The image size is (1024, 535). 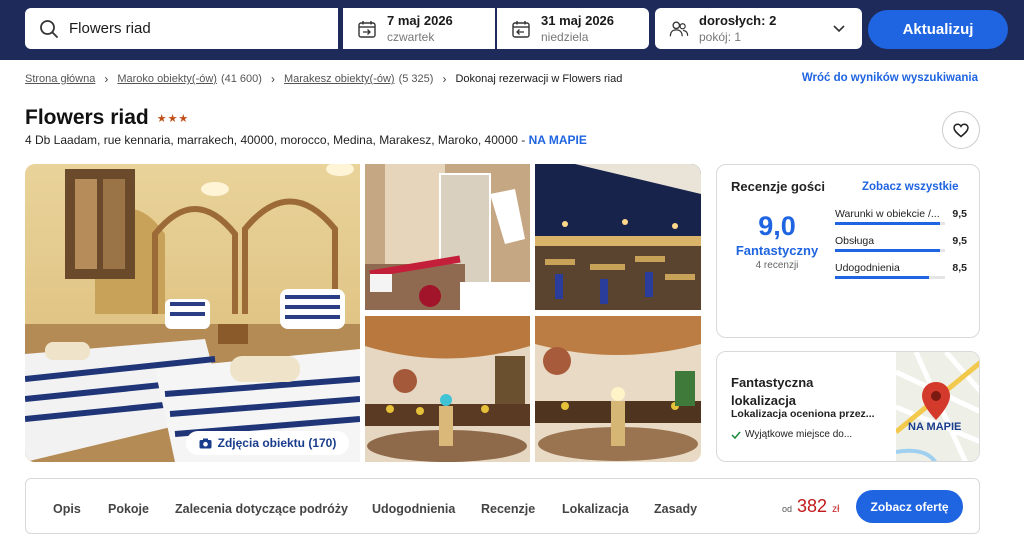 I want to click on hotel-name: Flowers riad, so click(x=87, y=117).